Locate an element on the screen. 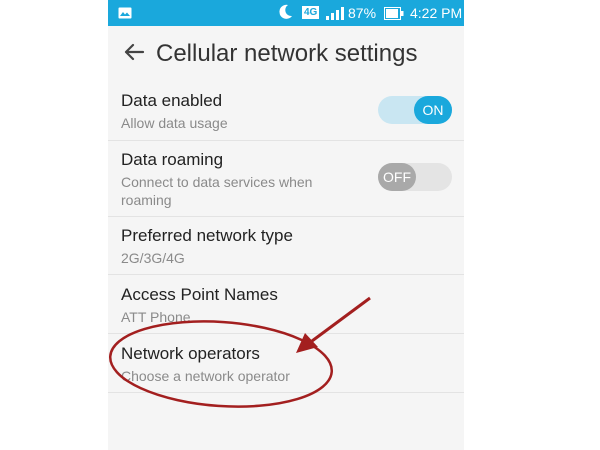 This screenshot has height=450, width=600. annotation-overlay is located at coordinates (239, 352).